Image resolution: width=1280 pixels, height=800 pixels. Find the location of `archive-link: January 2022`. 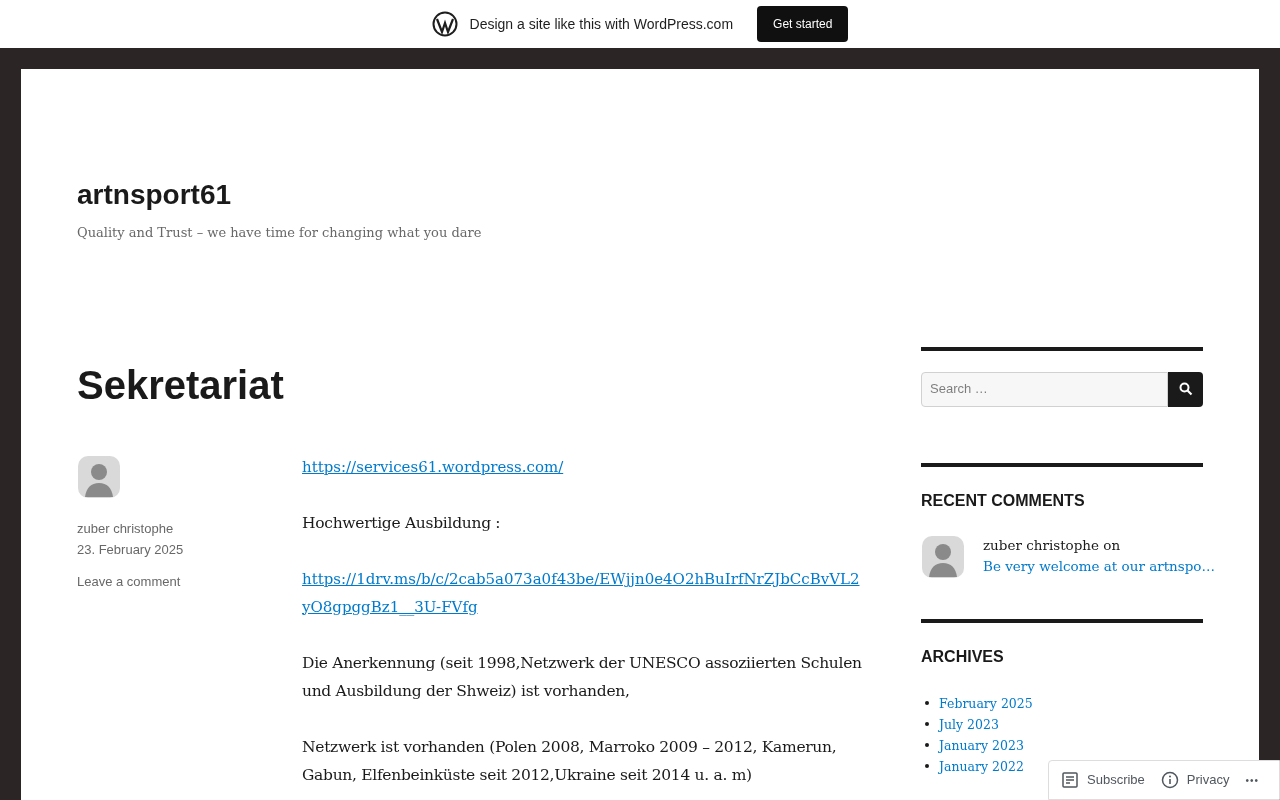

archive-link: January 2022 is located at coordinates (981, 766).